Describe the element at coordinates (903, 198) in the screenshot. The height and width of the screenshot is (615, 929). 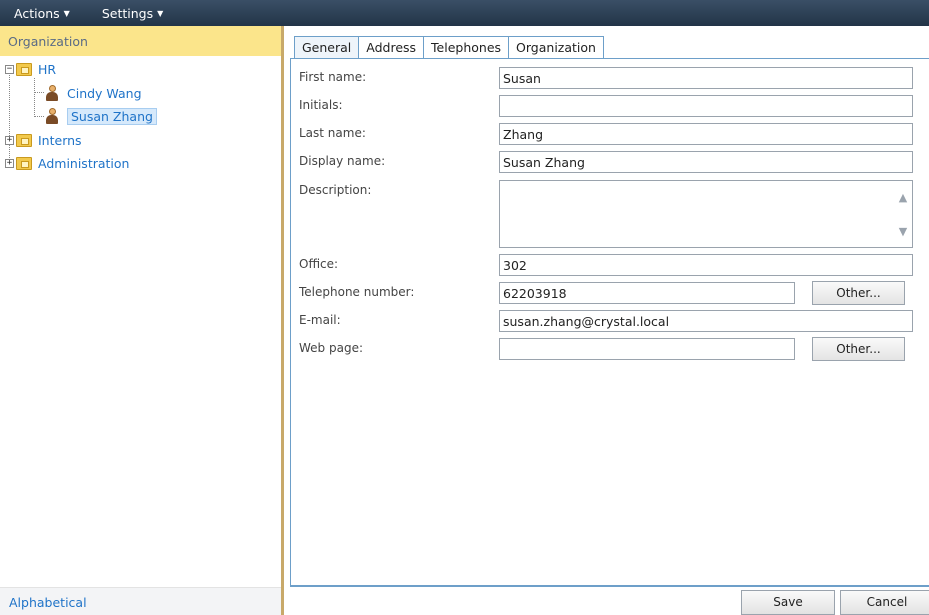
I see `scroll-up-icon: ▲` at that location.